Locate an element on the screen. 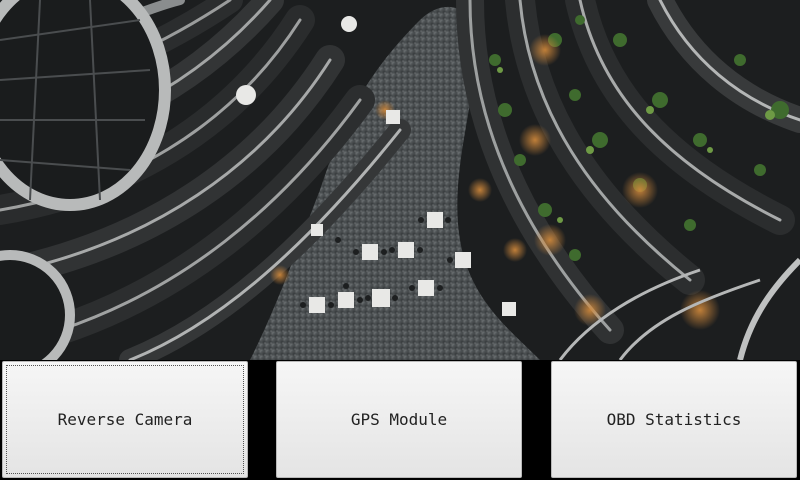 Image resolution: width=800 pixels, height=480 pixels. obd-statistics-button: OBD Statistics is located at coordinates (674, 419).